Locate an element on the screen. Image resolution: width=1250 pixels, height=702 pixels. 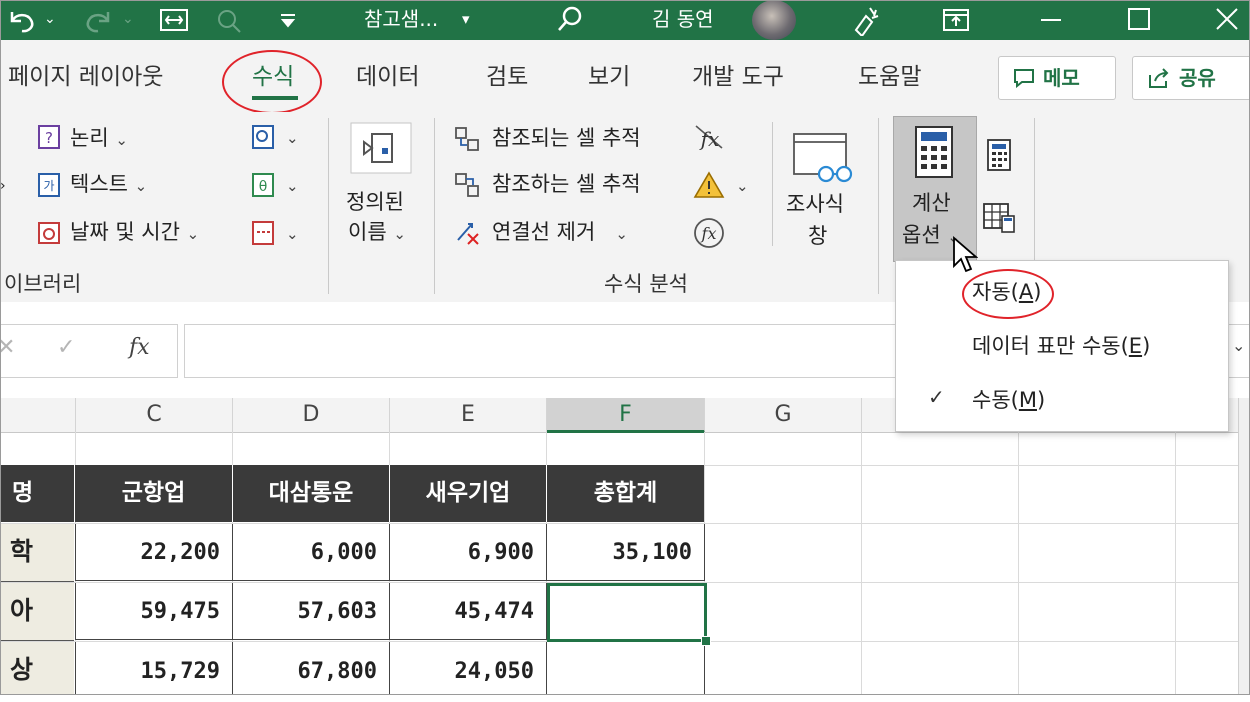
table-header-cell: 대삼통운 is located at coordinates (311, 493).